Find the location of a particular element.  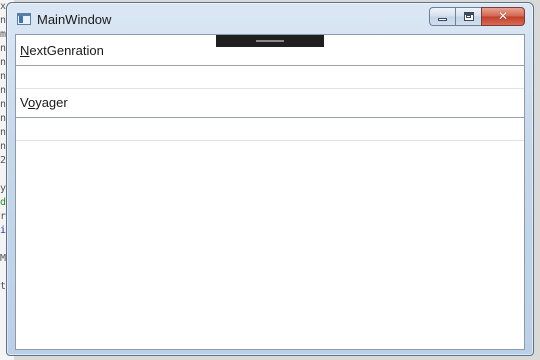

label-nextgenration: NextGenration is located at coordinates (270, 51).